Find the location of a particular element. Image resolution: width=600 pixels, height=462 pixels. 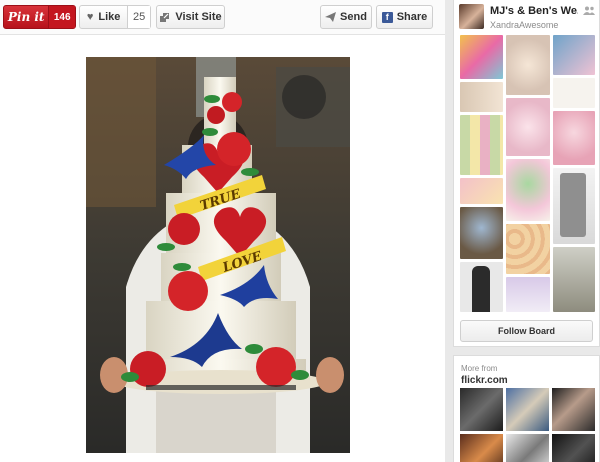

group-board-icon is located at coordinates (589, 12).